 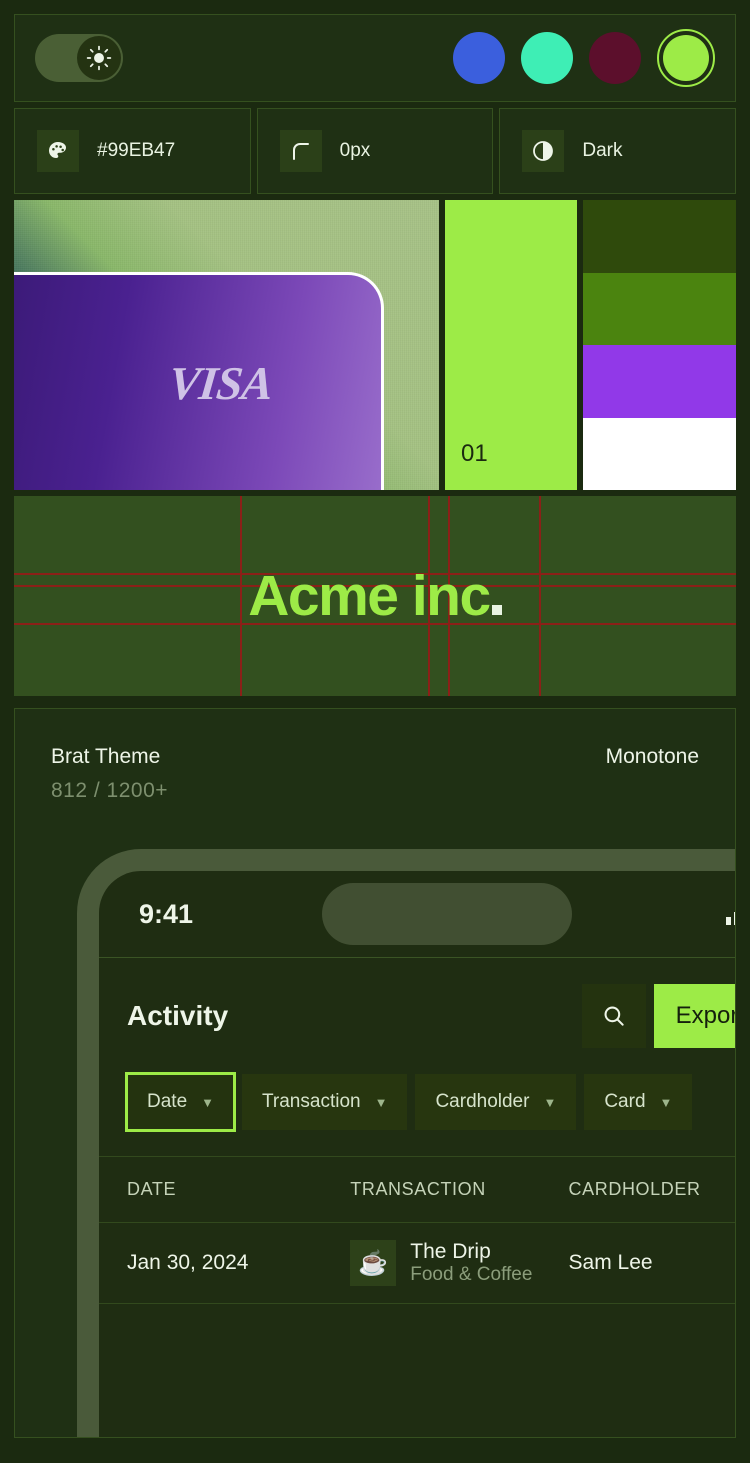 I want to click on theme-header: Brat Theme 812 / 1200+ Monotone, so click(x=375, y=756).